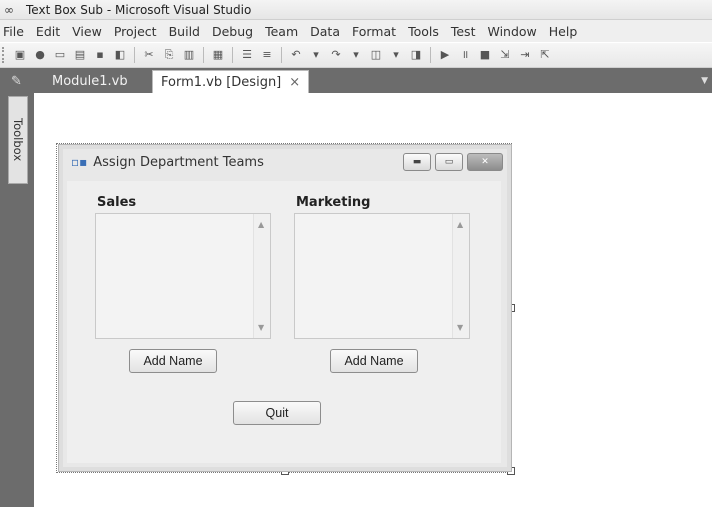 The width and height of the screenshot is (712, 507). Describe the element at coordinates (267, 55) in the screenshot. I see `uncomment-icon: ≡` at that location.